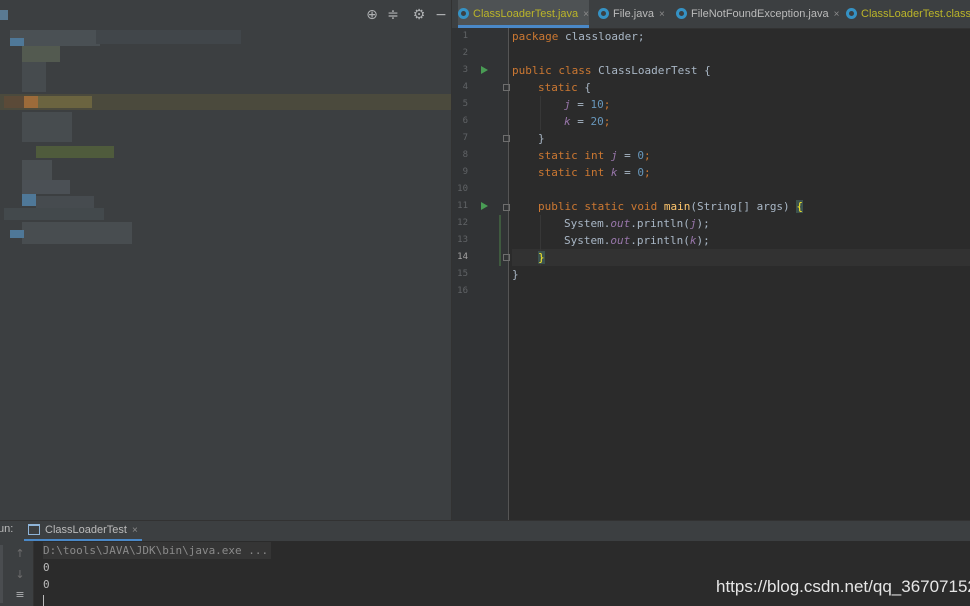 The image size is (970, 606). What do you see at coordinates (515, 274) in the screenshot?
I see `code-line-15: }` at bounding box center [515, 274].